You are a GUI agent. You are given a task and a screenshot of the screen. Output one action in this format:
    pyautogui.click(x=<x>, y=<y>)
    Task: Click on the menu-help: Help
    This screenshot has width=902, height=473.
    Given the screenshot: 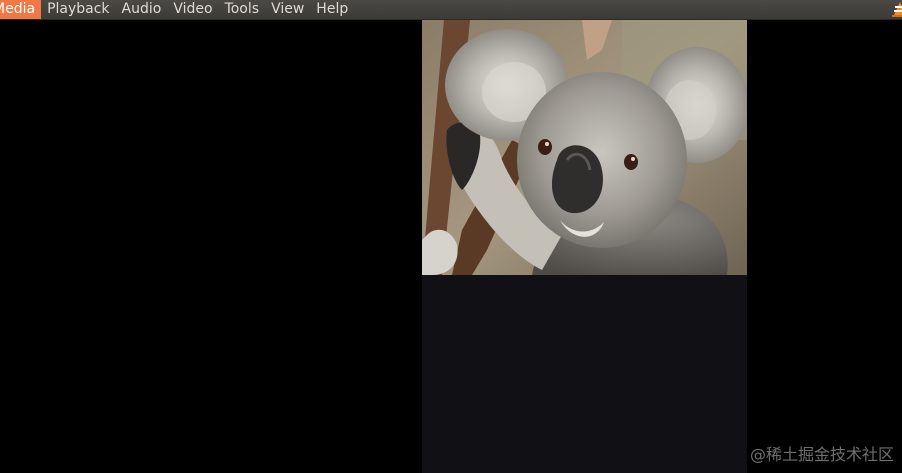 What is the action you would take?
    pyautogui.click(x=332, y=9)
    